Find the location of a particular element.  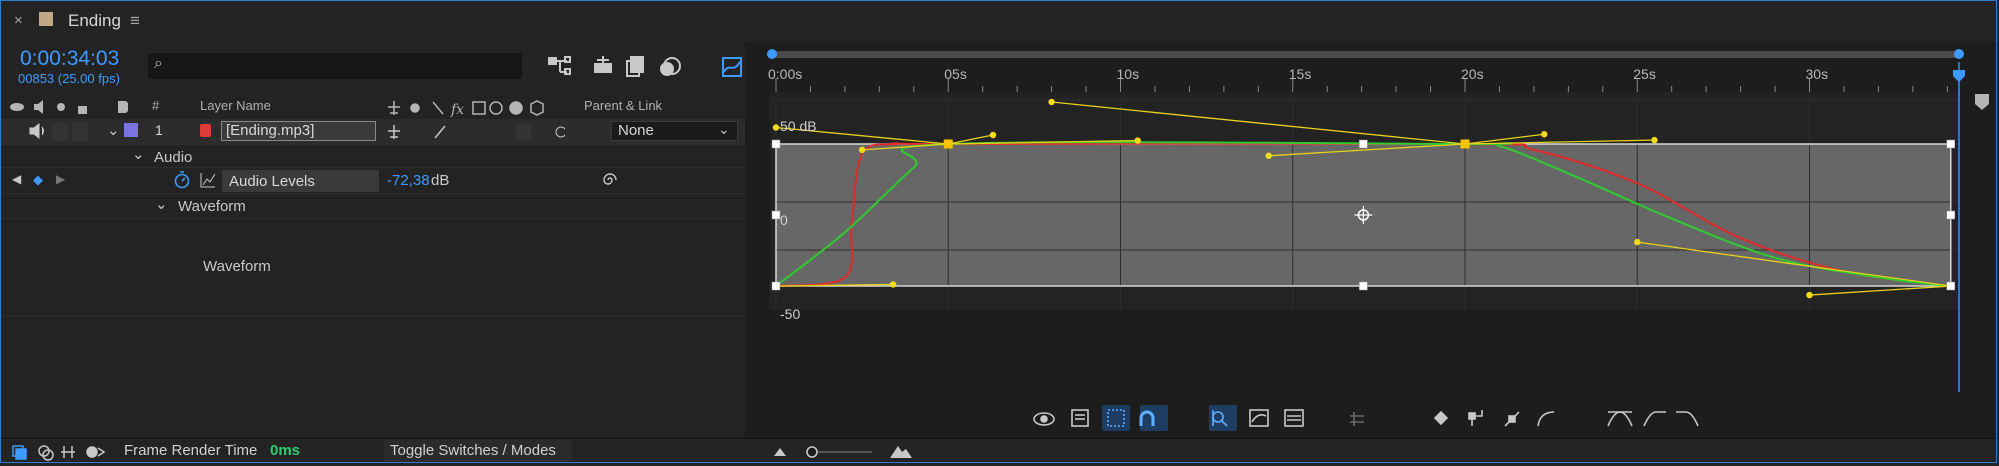

label-tag-icon is located at coordinates (123, 107).